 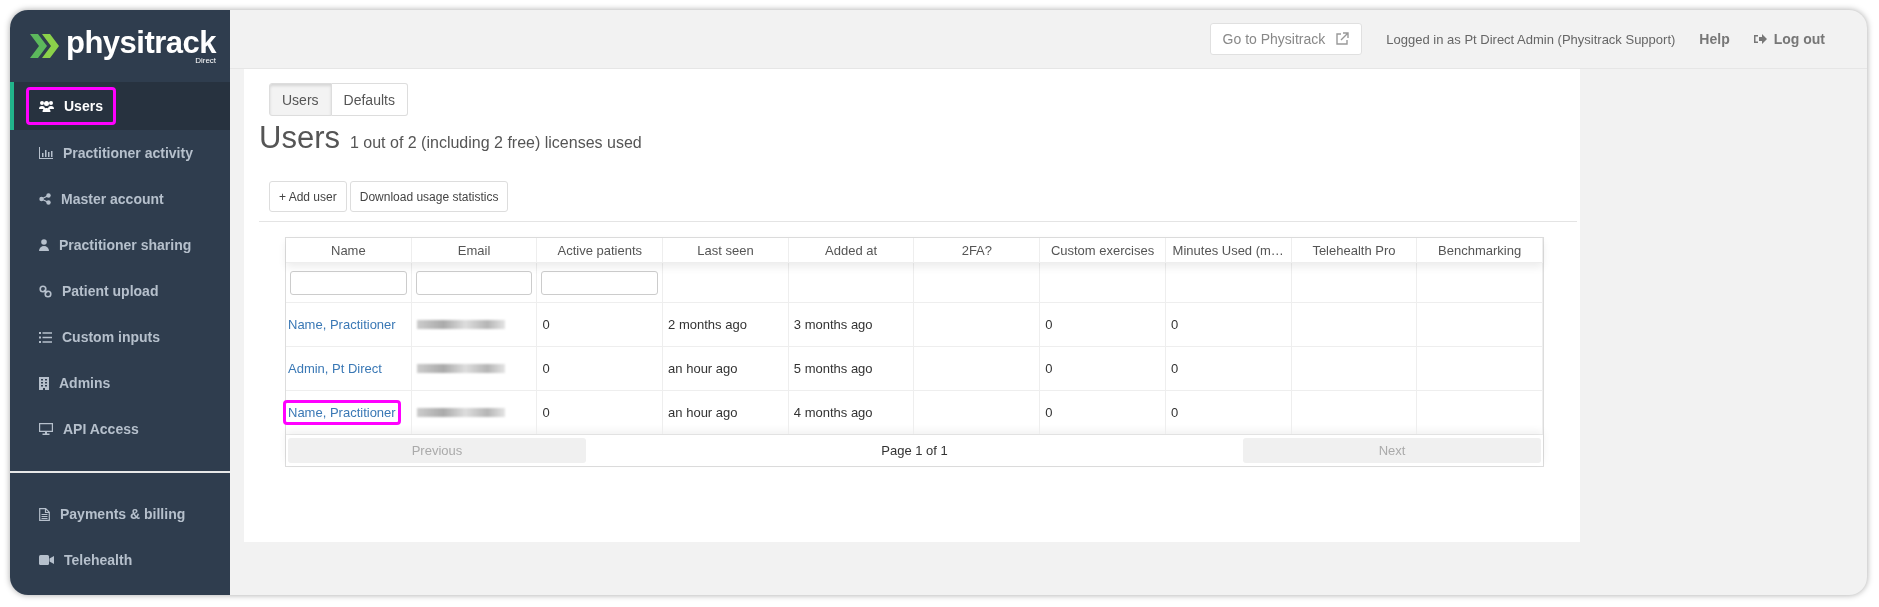 What do you see at coordinates (45, 291) in the screenshot?
I see `link-icon` at bounding box center [45, 291].